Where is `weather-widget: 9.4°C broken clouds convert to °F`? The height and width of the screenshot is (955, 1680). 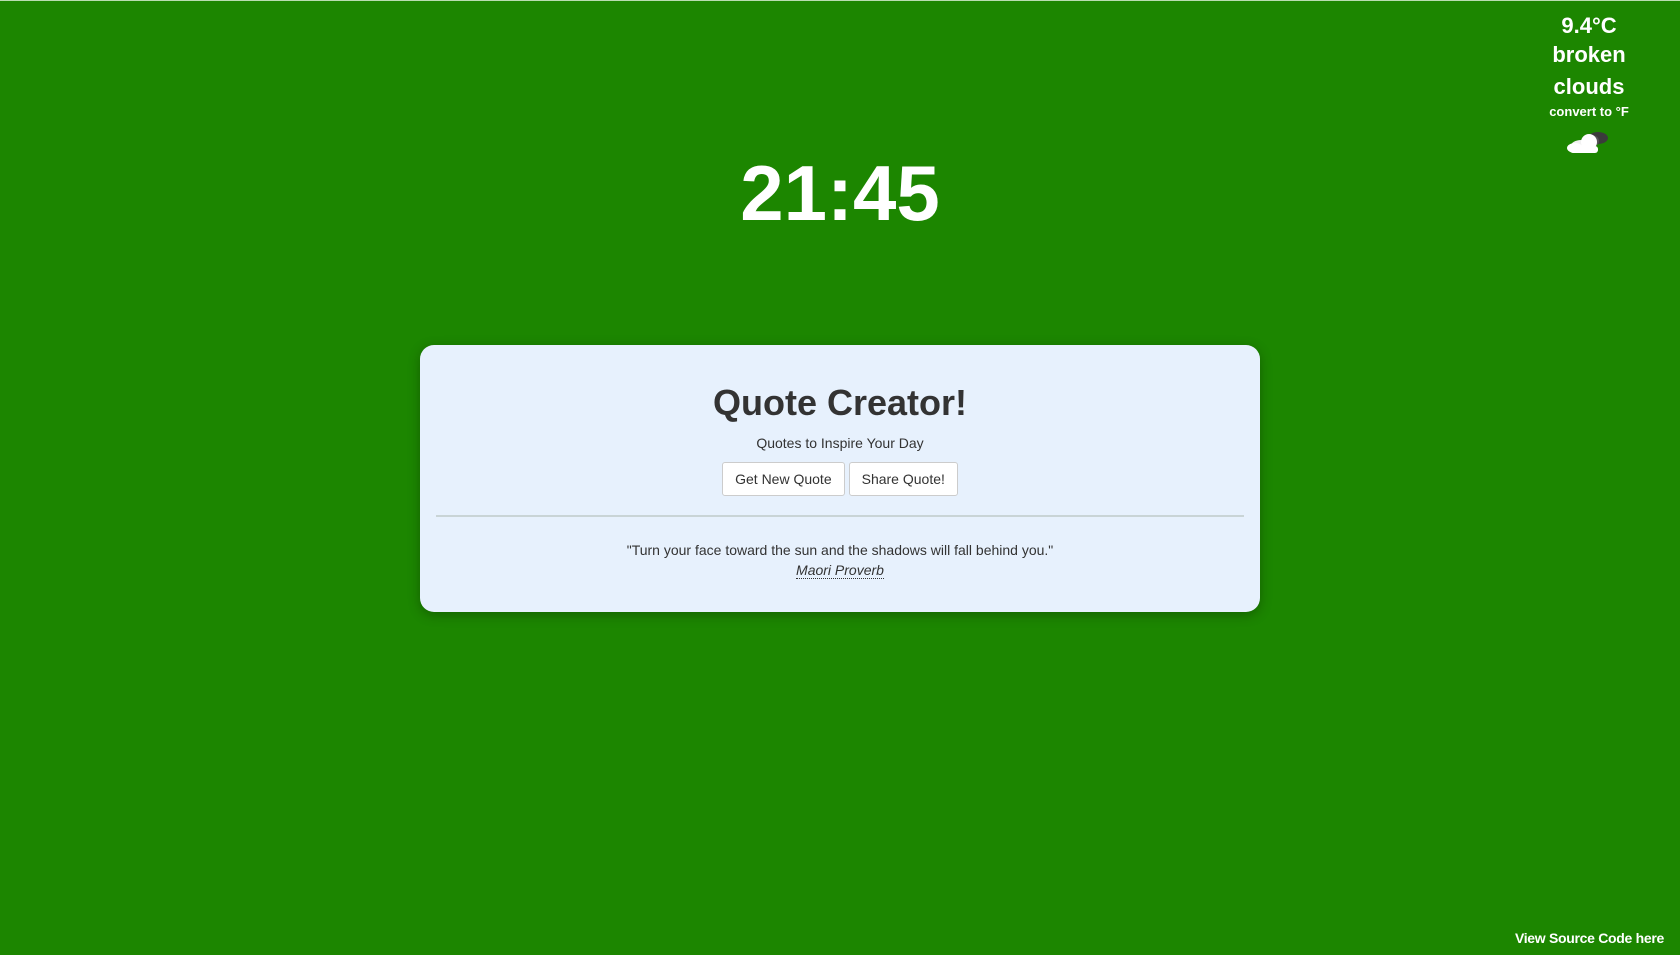 weather-widget: 9.4°C broken clouds convert to °F is located at coordinates (1589, 84).